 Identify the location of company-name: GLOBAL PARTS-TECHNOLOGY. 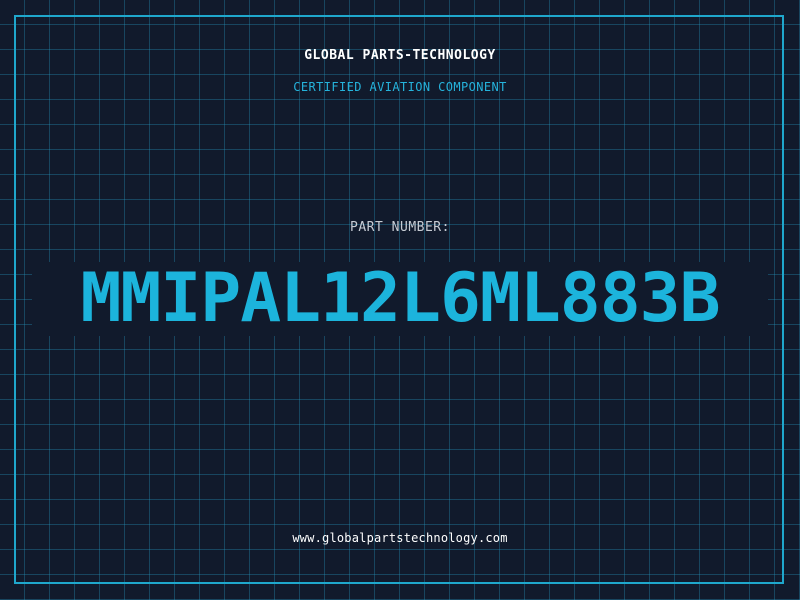
(400, 55).